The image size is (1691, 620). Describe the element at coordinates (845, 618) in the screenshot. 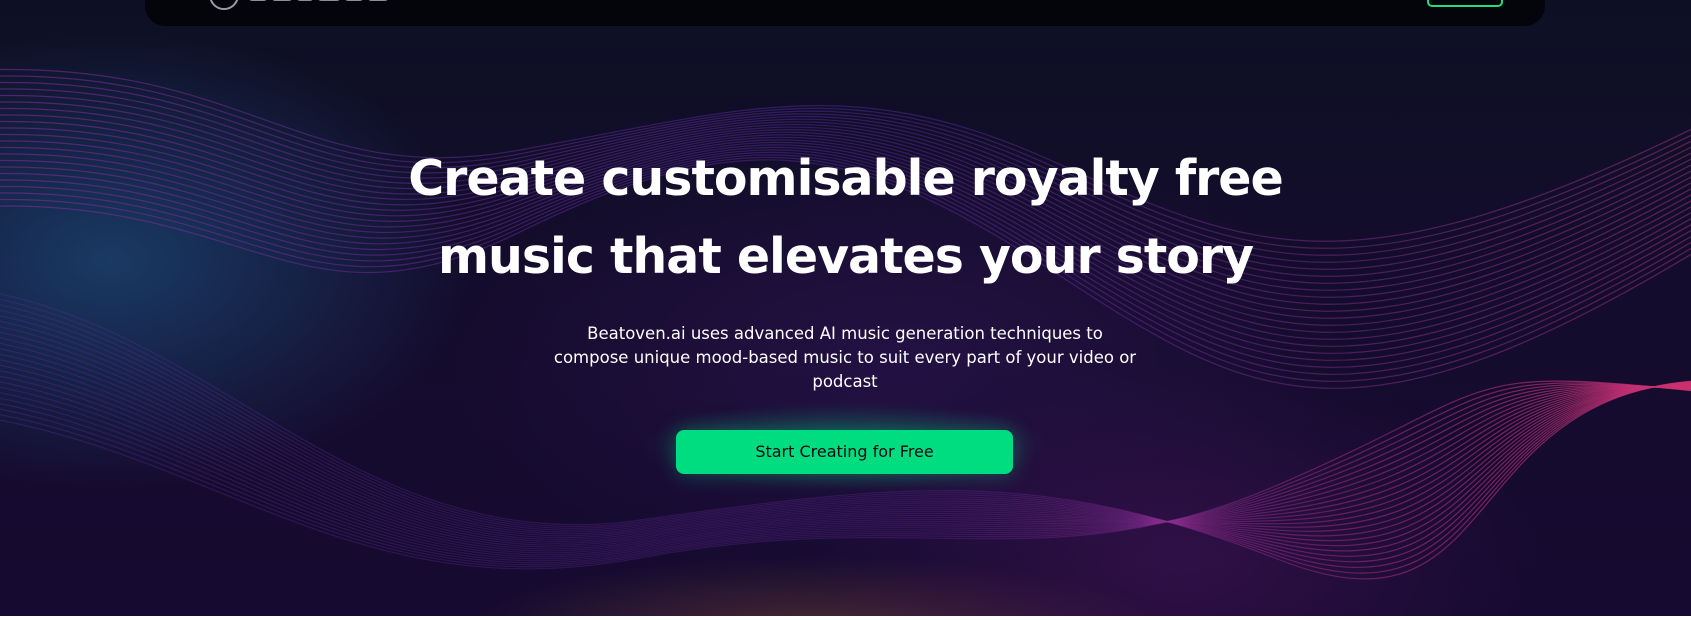

I see `page-bottom-edge` at that location.